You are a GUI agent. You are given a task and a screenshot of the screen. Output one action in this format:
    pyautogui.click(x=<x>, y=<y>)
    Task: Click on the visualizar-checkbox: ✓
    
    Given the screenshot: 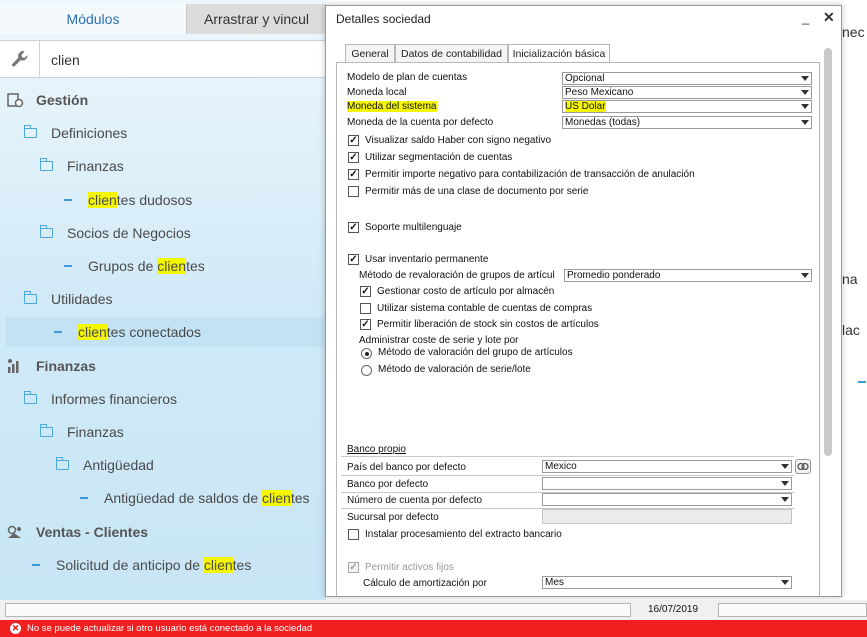 What is the action you would take?
    pyautogui.click(x=353, y=140)
    